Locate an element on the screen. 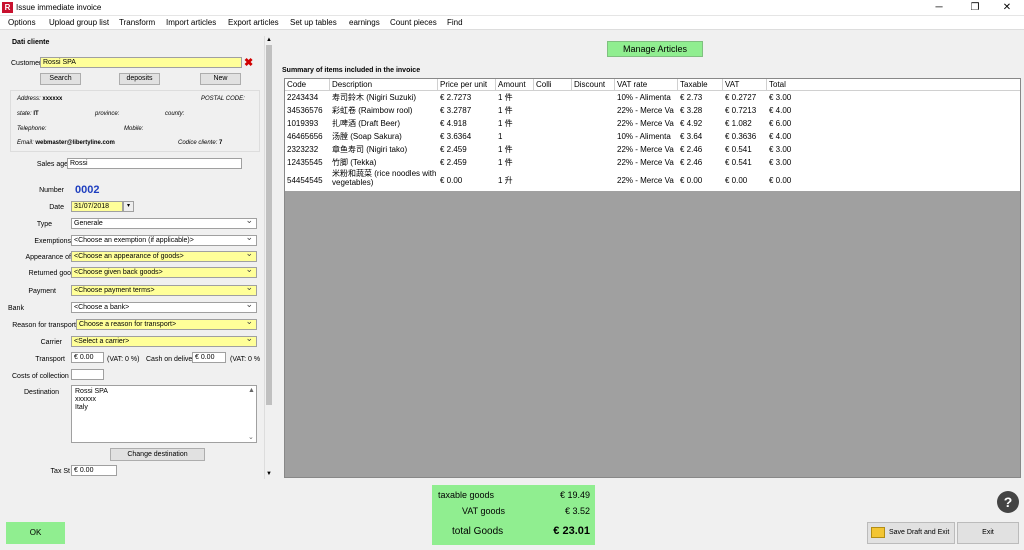 The height and width of the screenshot is (550, 1024). cell-taxable: € 3.64 is located at coordinates (700, 136).